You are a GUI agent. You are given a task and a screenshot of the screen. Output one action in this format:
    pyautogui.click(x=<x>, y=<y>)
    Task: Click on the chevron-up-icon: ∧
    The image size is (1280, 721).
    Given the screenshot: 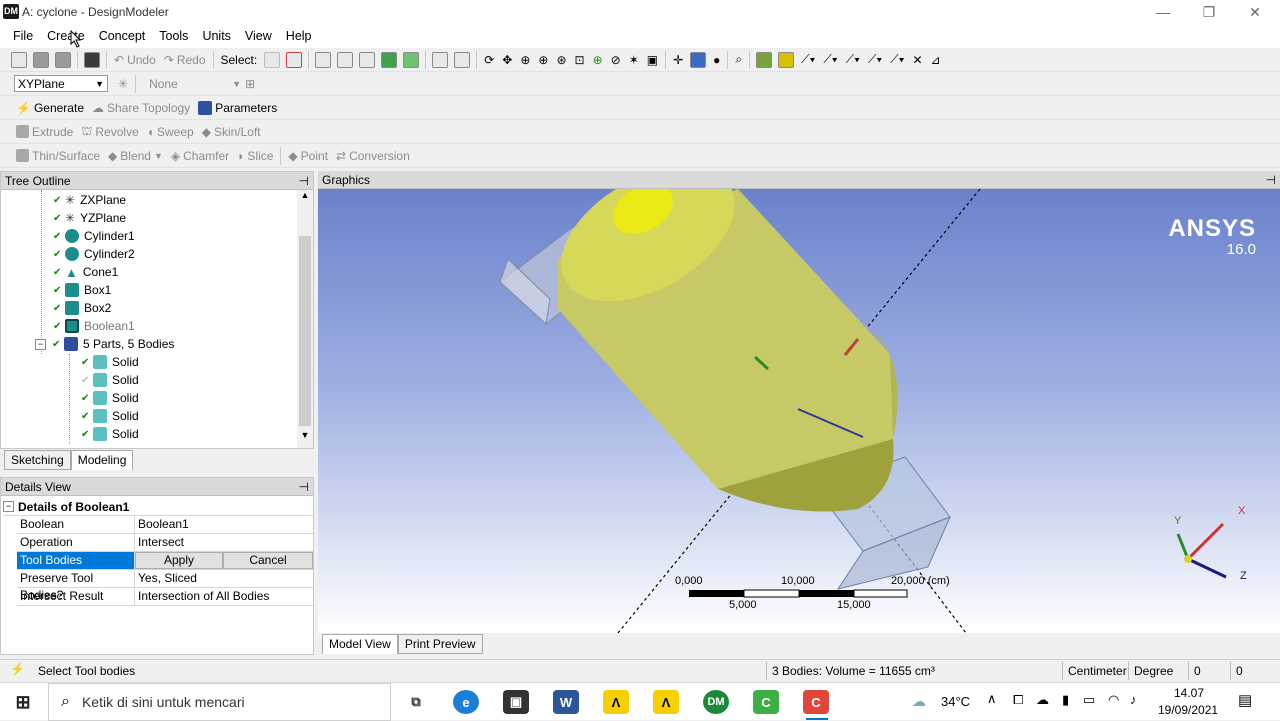 What is the action you would take?
    pyautogui.click(x=992, y=699)
    